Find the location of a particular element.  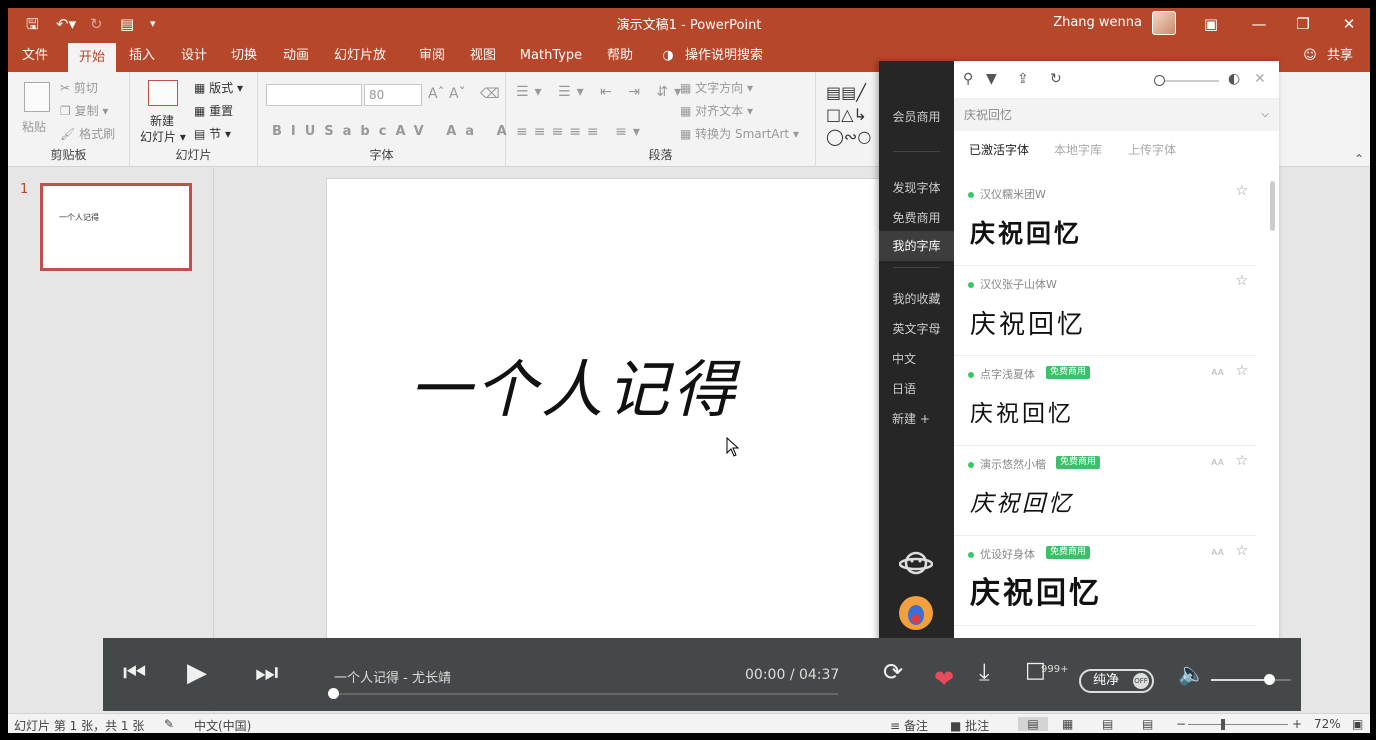

progress-bar is located at coordinates (585, 694).